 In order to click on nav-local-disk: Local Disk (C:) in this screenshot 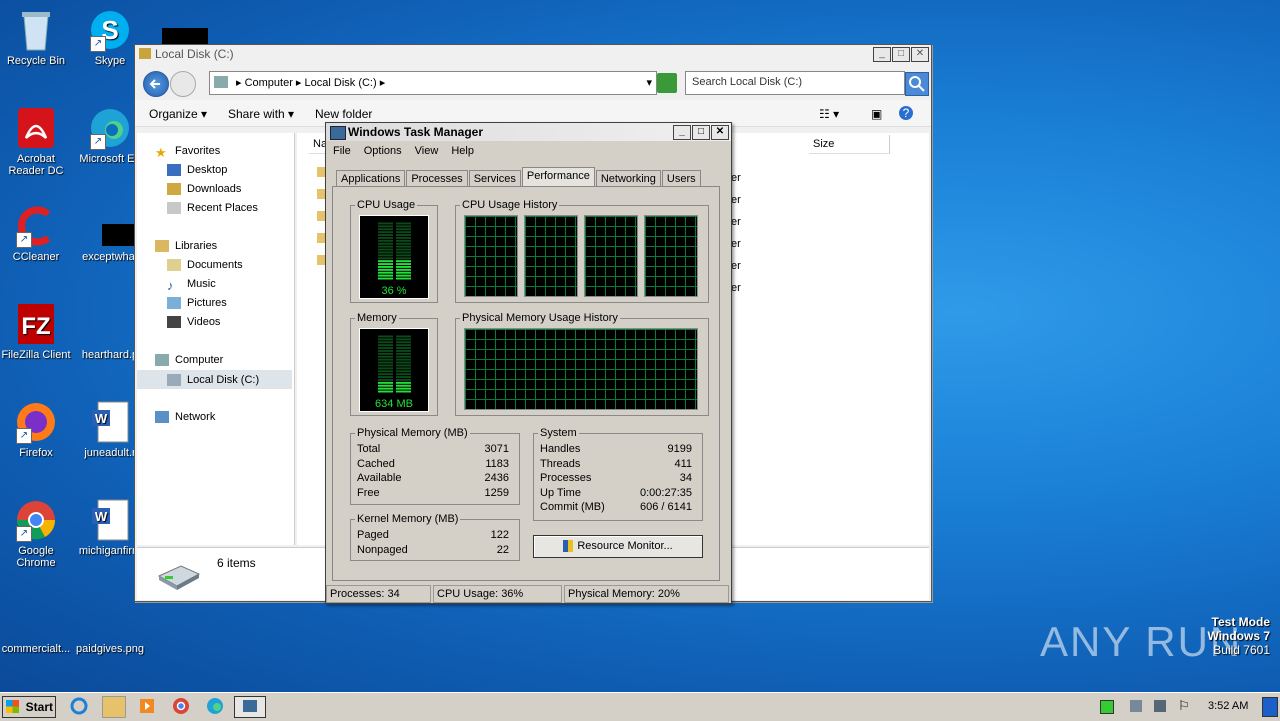, I will do `click(214, 379)`.